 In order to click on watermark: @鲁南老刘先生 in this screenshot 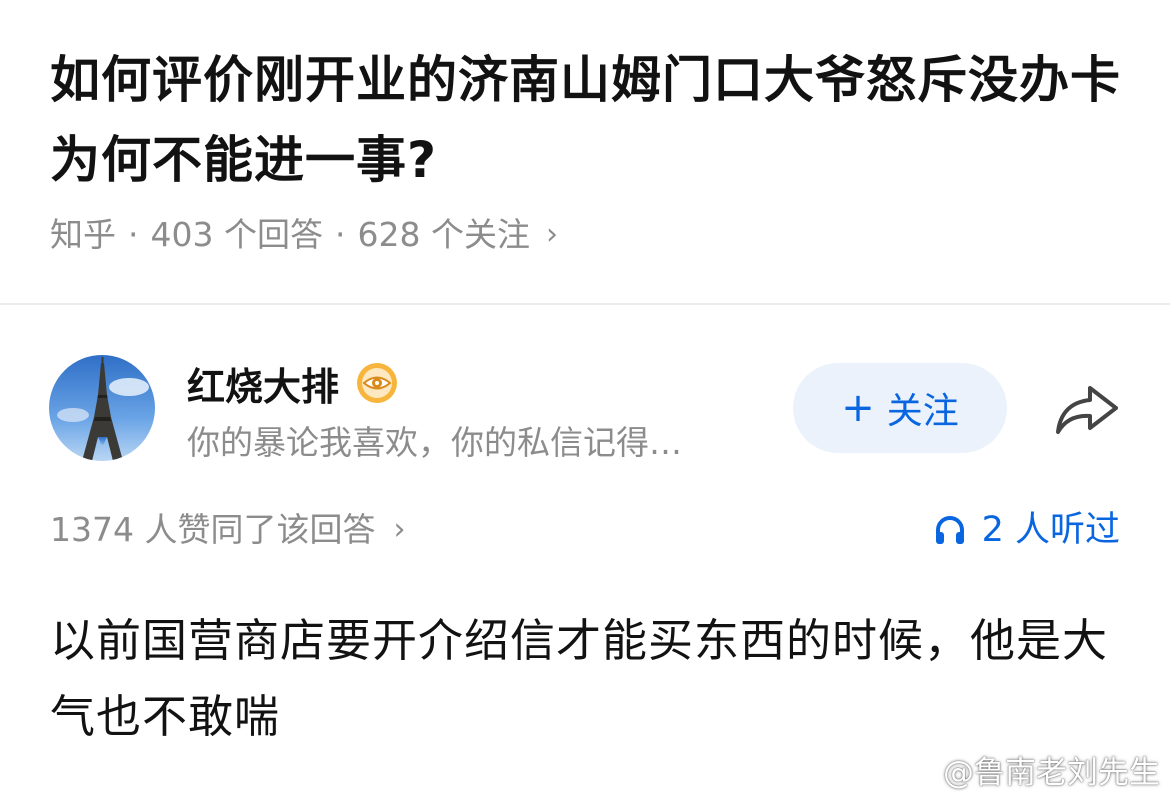, I will do `click(1026, 769)`.